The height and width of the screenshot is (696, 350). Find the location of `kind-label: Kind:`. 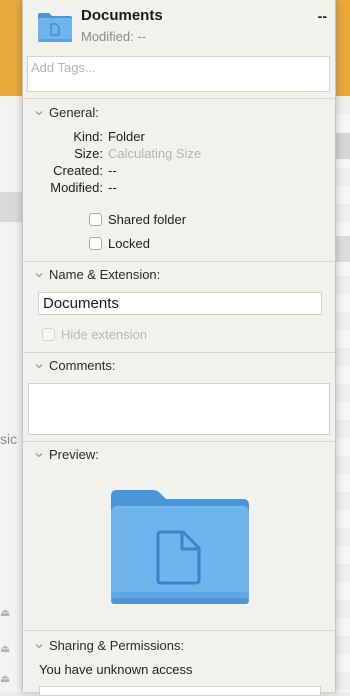

kind-label: Kind: is located at coordinates (88, 136).